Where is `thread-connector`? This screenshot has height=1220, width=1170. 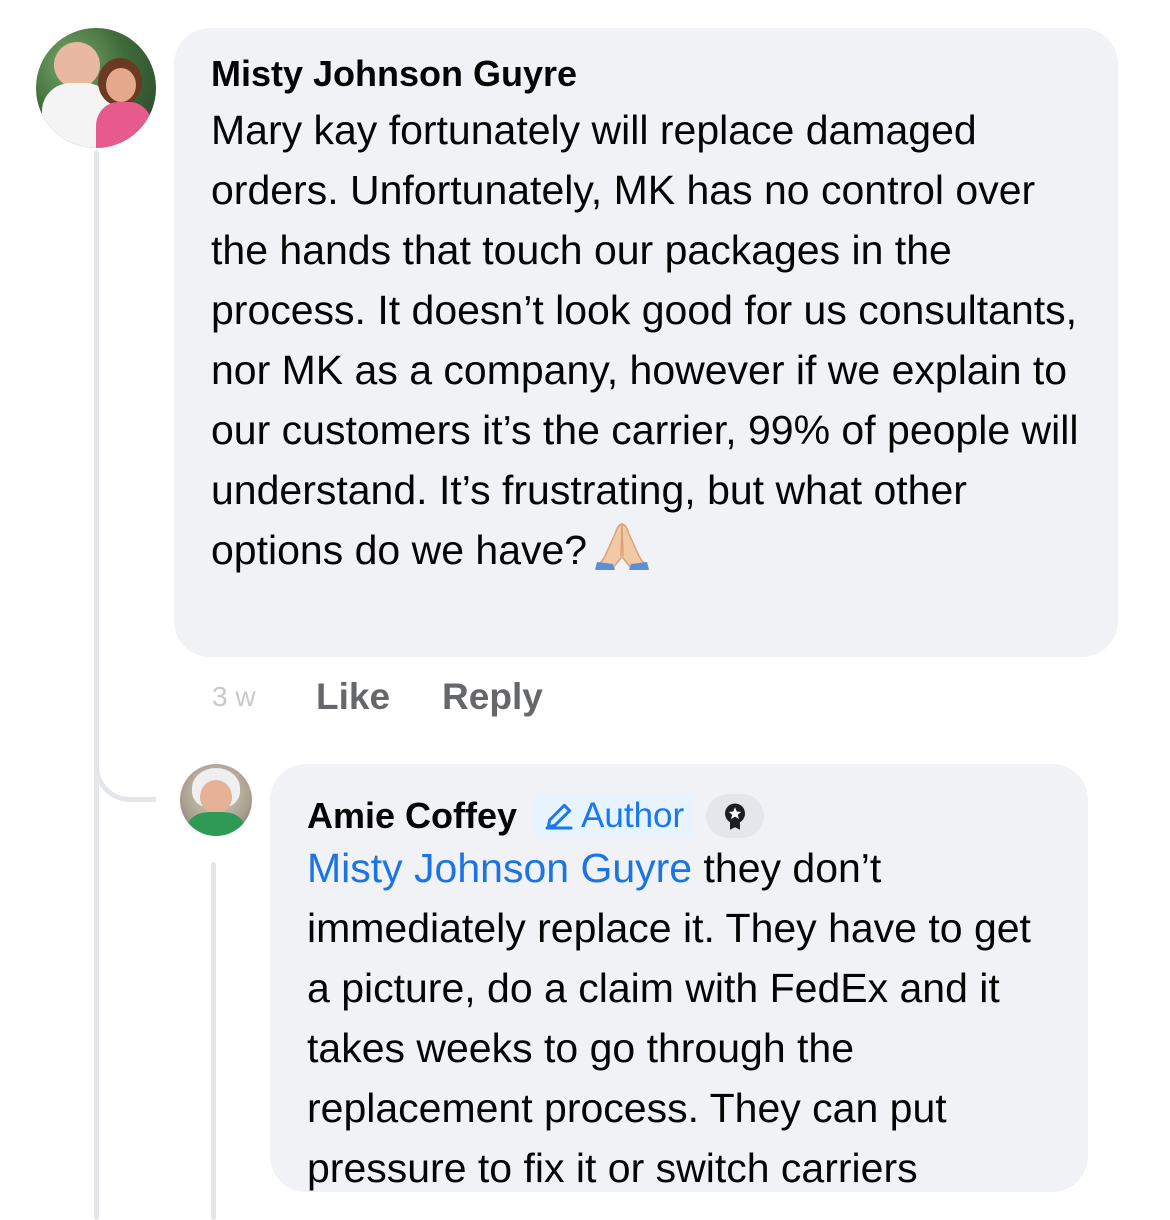 thread-connector is located at coordinates (125, 761).